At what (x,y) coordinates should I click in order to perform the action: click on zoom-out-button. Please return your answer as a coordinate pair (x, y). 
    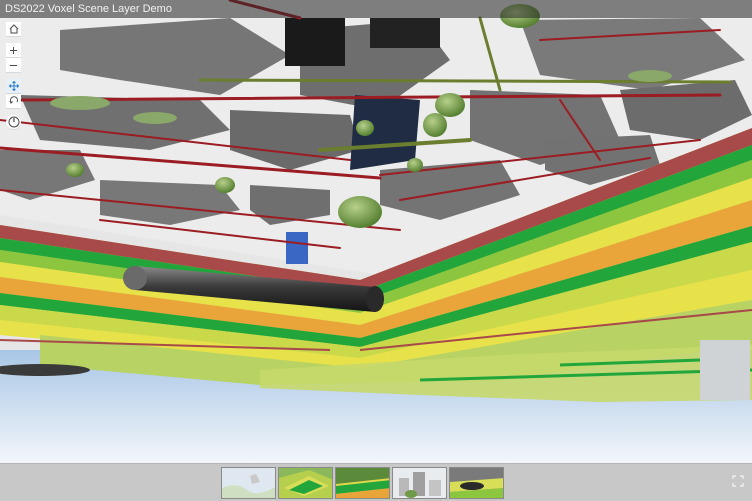
    Looking at the image, I should click on (13, 65).